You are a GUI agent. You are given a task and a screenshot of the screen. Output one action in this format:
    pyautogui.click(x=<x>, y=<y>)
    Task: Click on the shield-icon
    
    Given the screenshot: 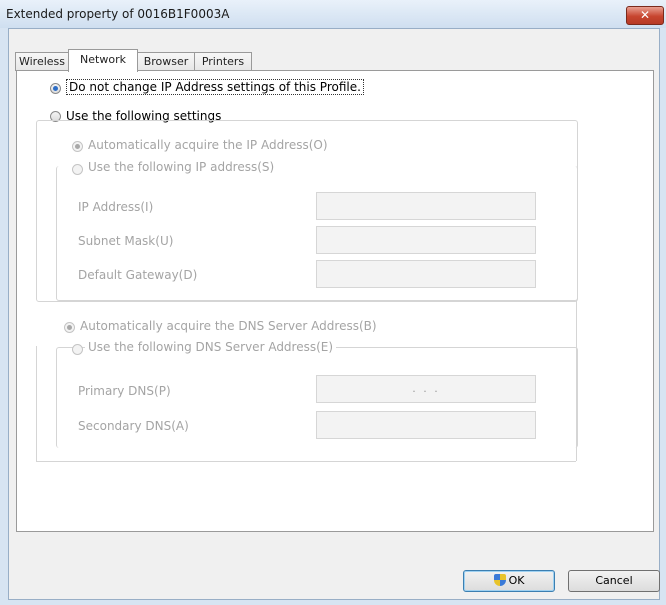 What is the action you would take?
    pyautogui.click(x=499, y=580)
    